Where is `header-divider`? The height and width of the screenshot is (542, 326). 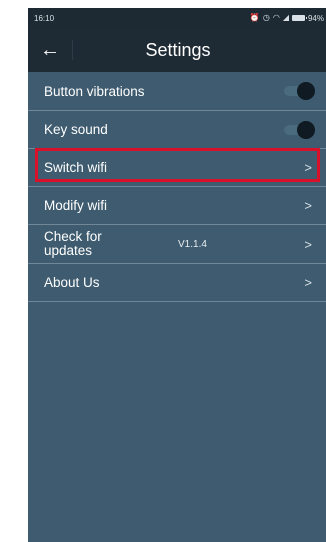
header-divider is located at coordinates (72, 50).